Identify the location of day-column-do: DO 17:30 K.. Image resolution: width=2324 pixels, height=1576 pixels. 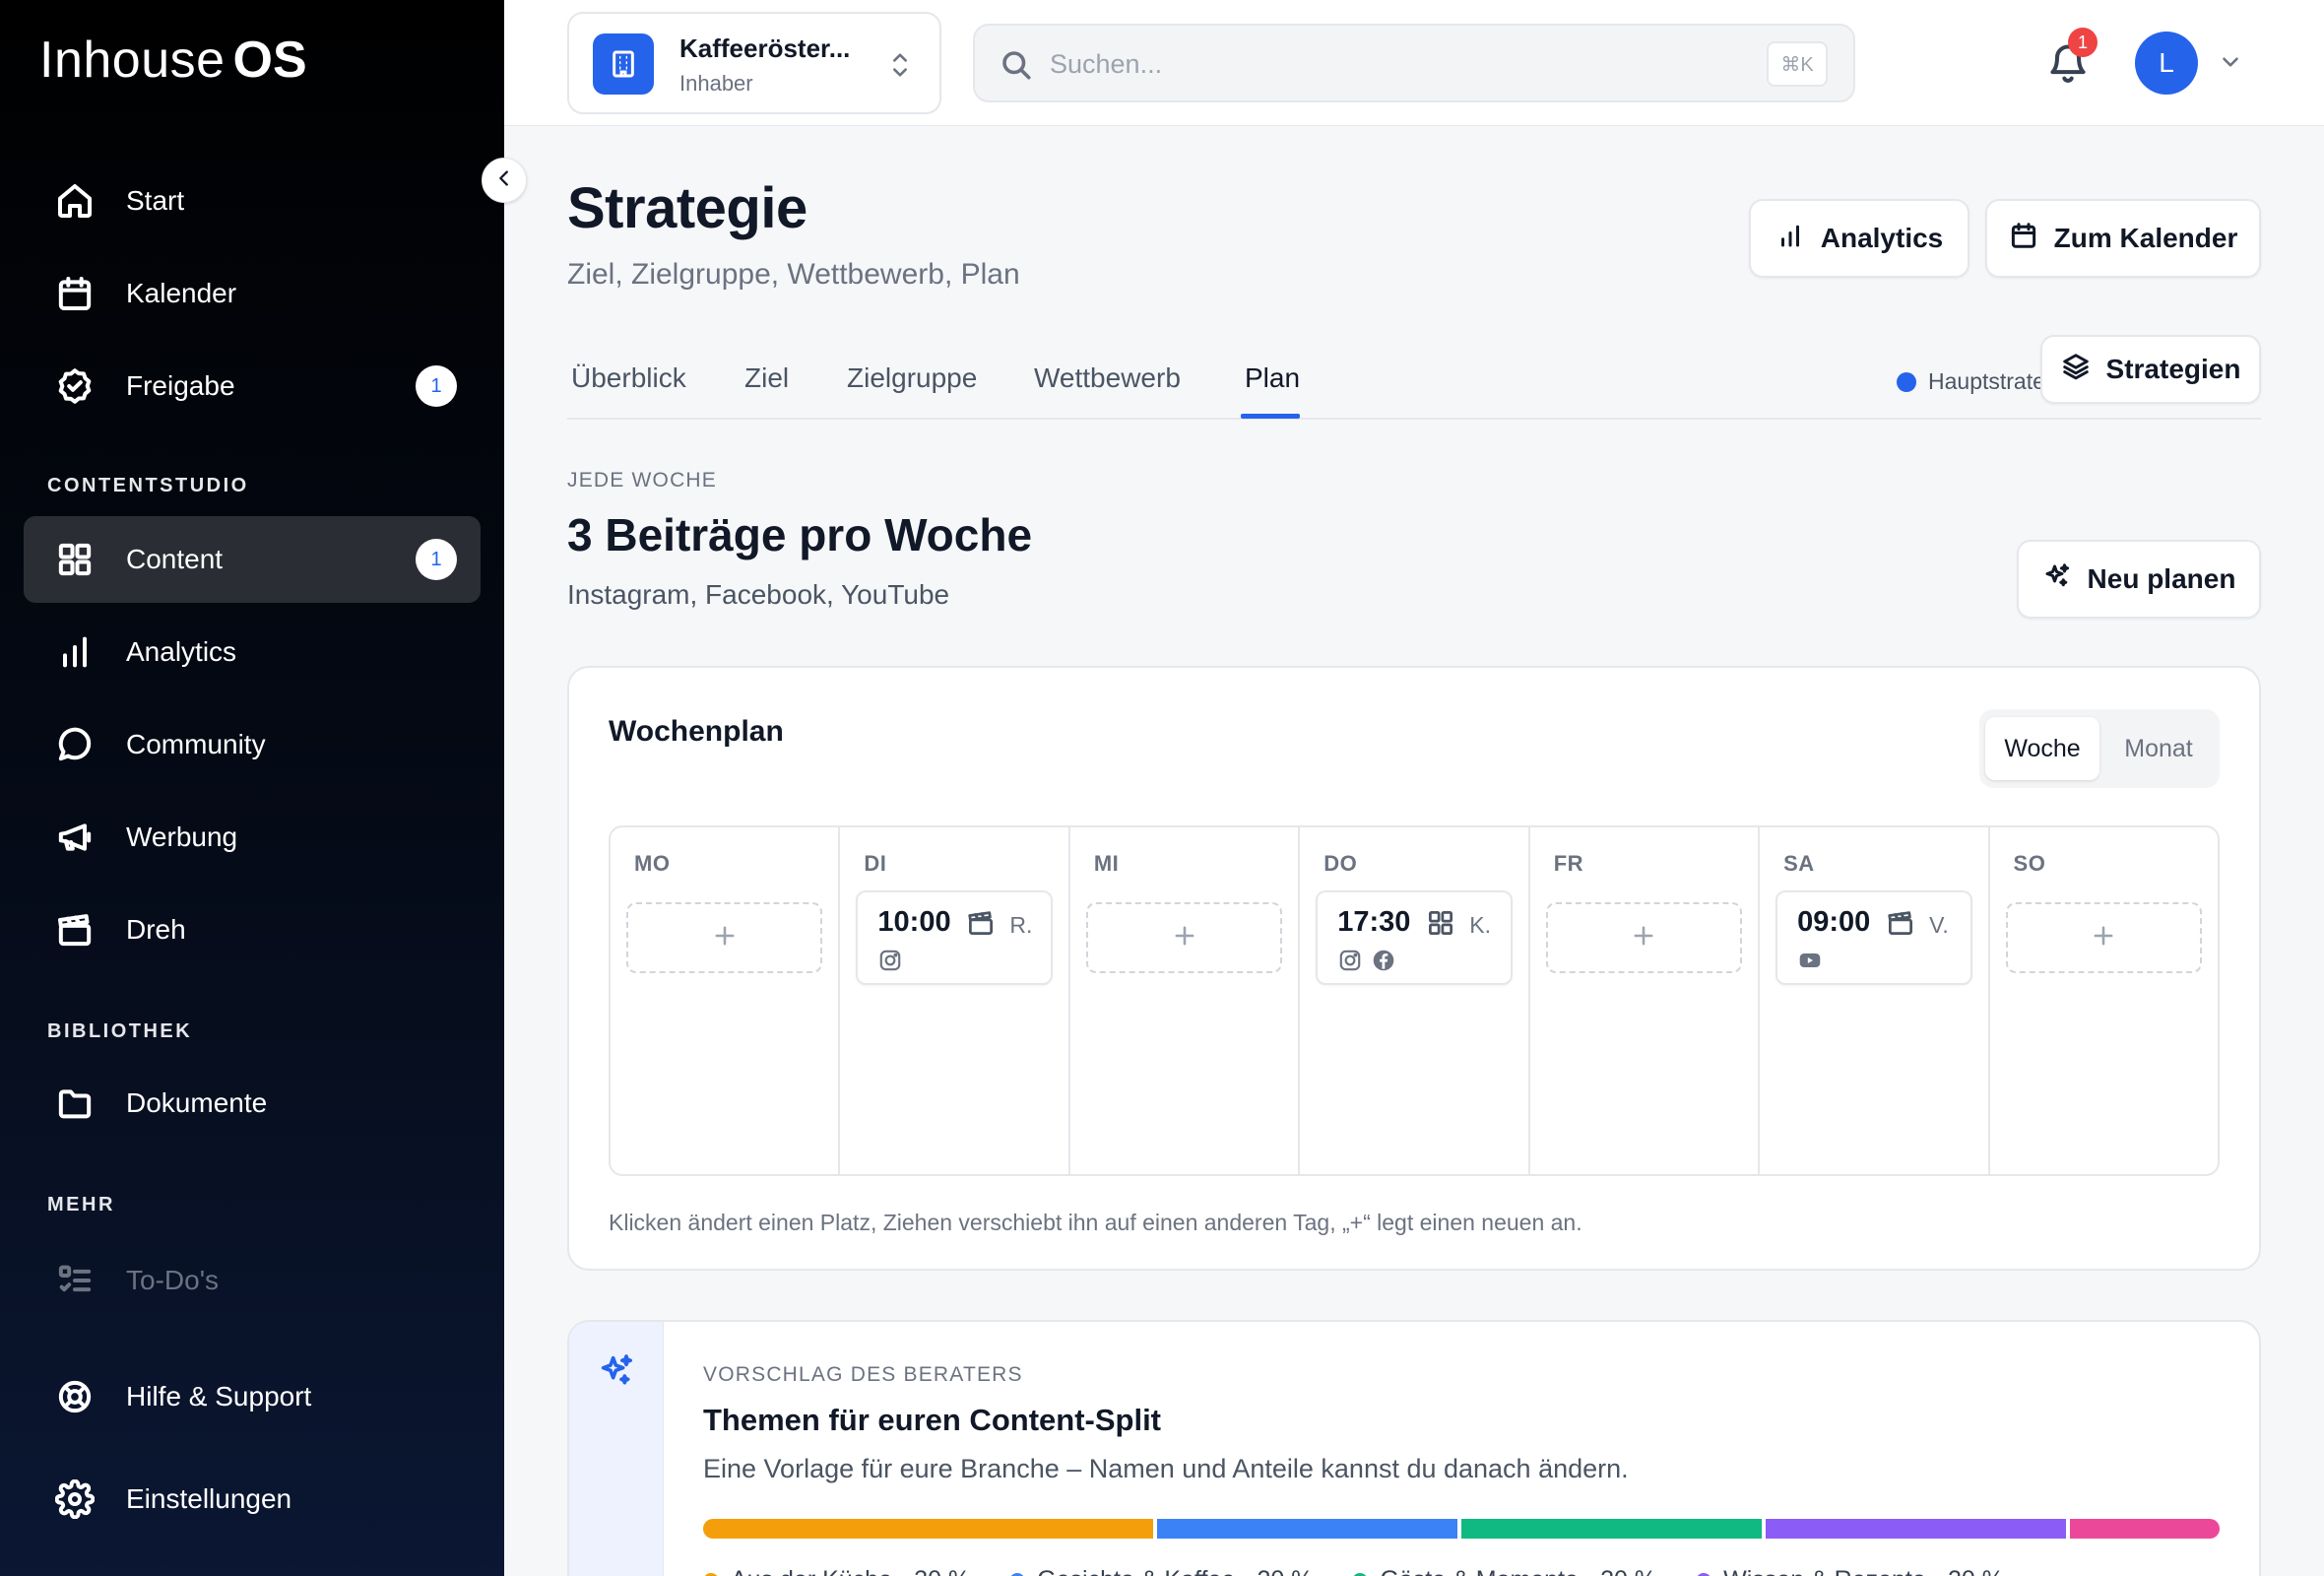
(1415, 1000).